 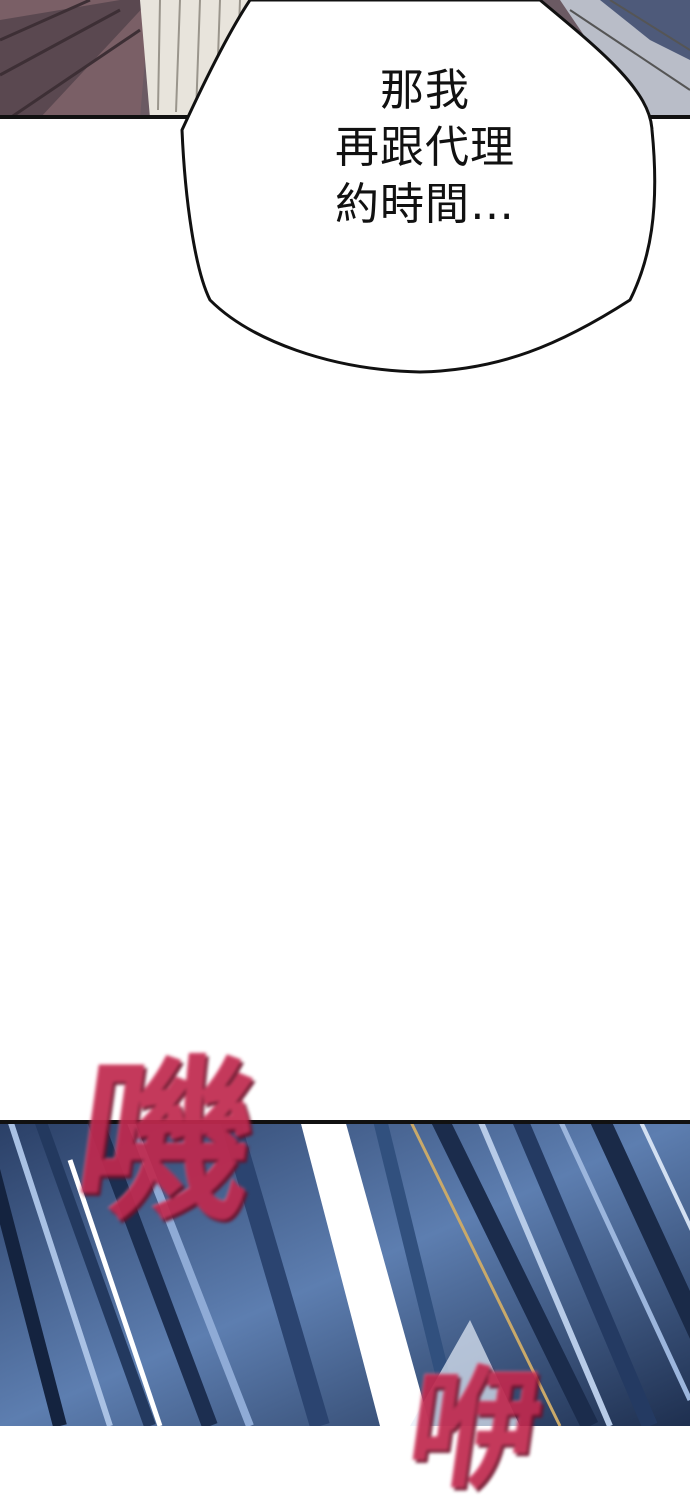 I want to click on sound-effect-text: 咿, so click(x=475, y=1429).